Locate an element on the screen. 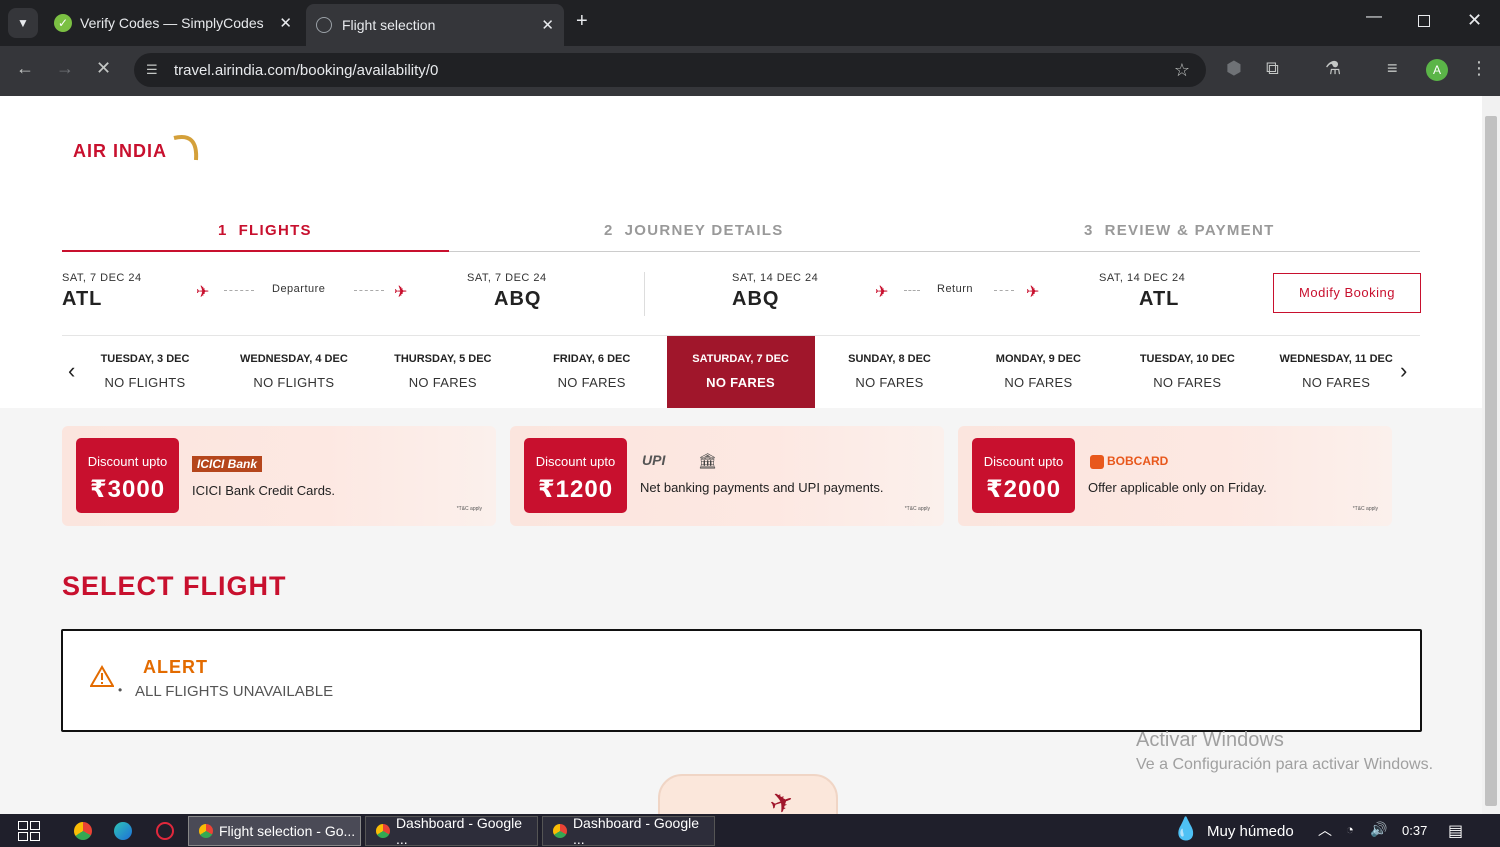 The width and height of the screenshot is (1500, 847). date-status: NO FLIGHTS is located at coordinates (294, 382).